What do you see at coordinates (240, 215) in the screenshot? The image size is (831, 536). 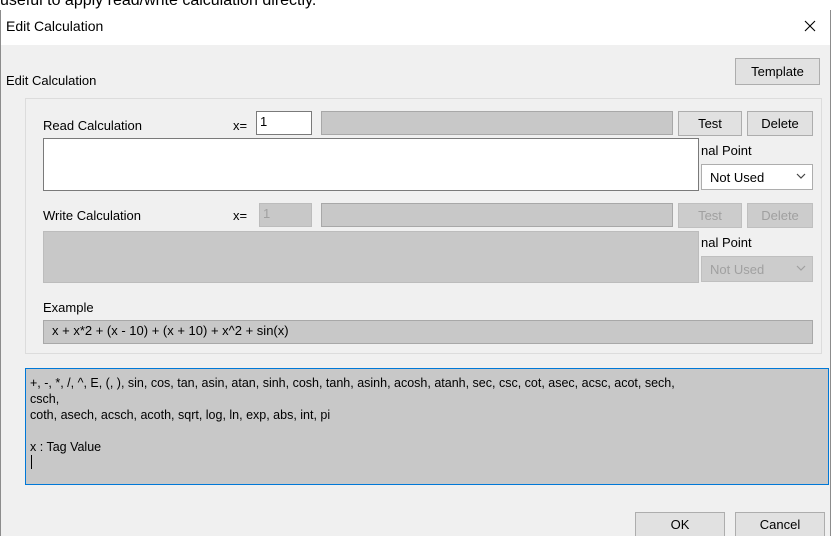 I see `write-x-label: x=` at bounding box center [240, 215].